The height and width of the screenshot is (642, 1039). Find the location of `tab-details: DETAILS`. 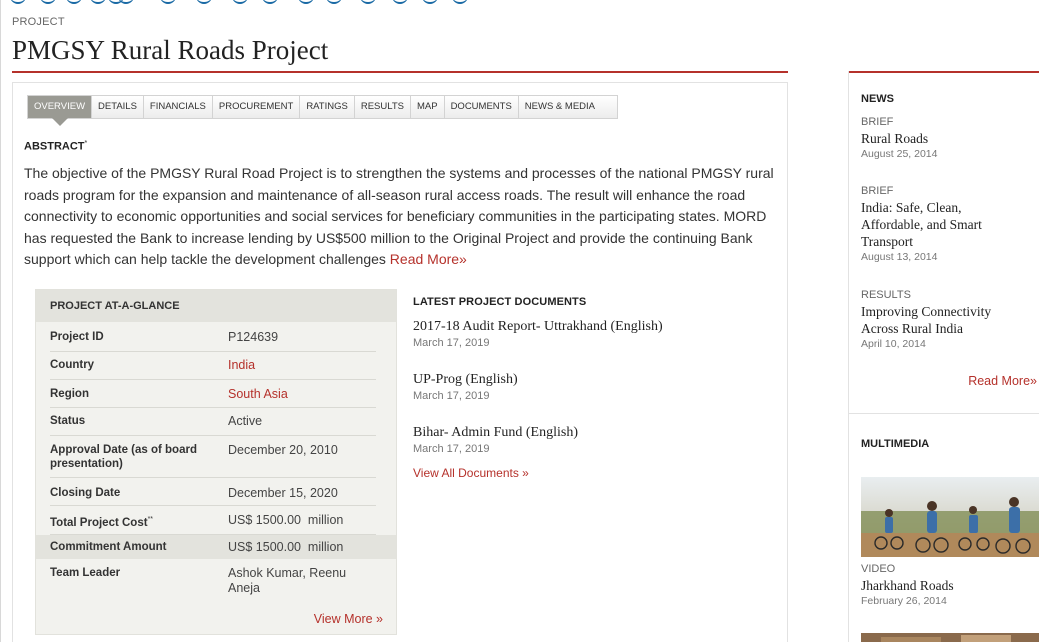

tab-details: DETAILS is located at coordinates (118, 107).